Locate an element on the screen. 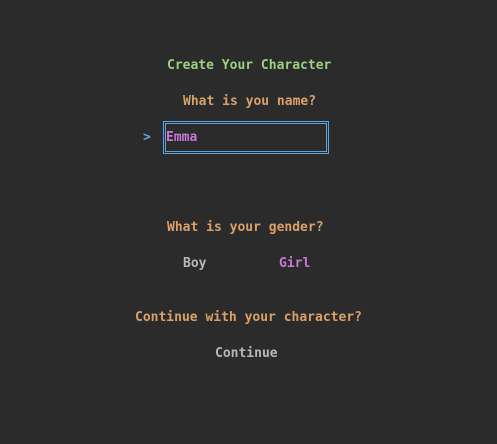 The image size is (497, 444). continue-question-label: Continue with your character? is located at coordinates (248, 317).